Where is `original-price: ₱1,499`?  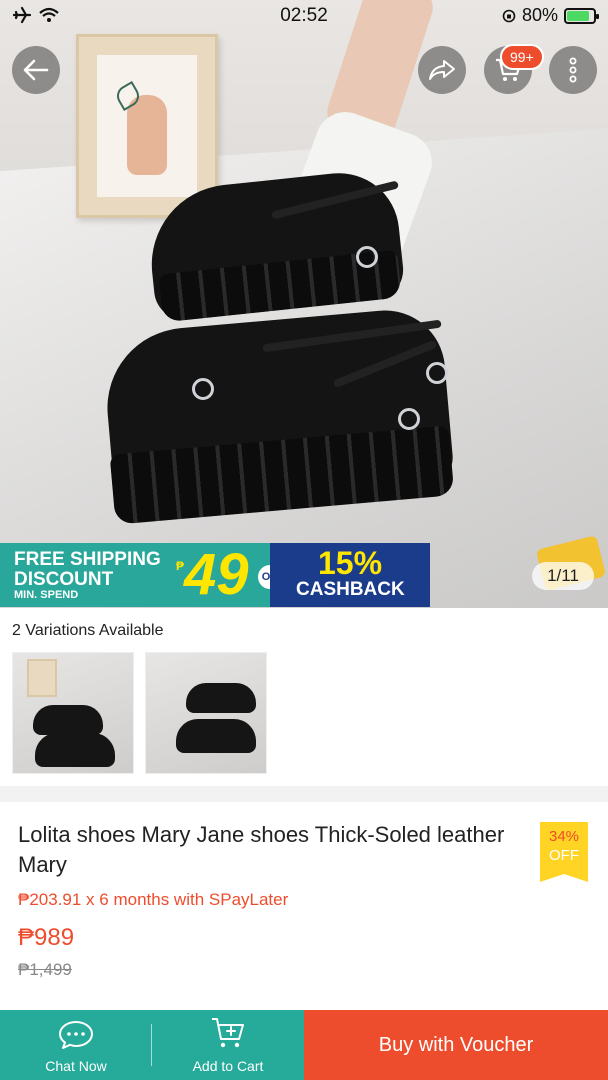 original-price: ₱1,499 is located at coordinates (45, 969).